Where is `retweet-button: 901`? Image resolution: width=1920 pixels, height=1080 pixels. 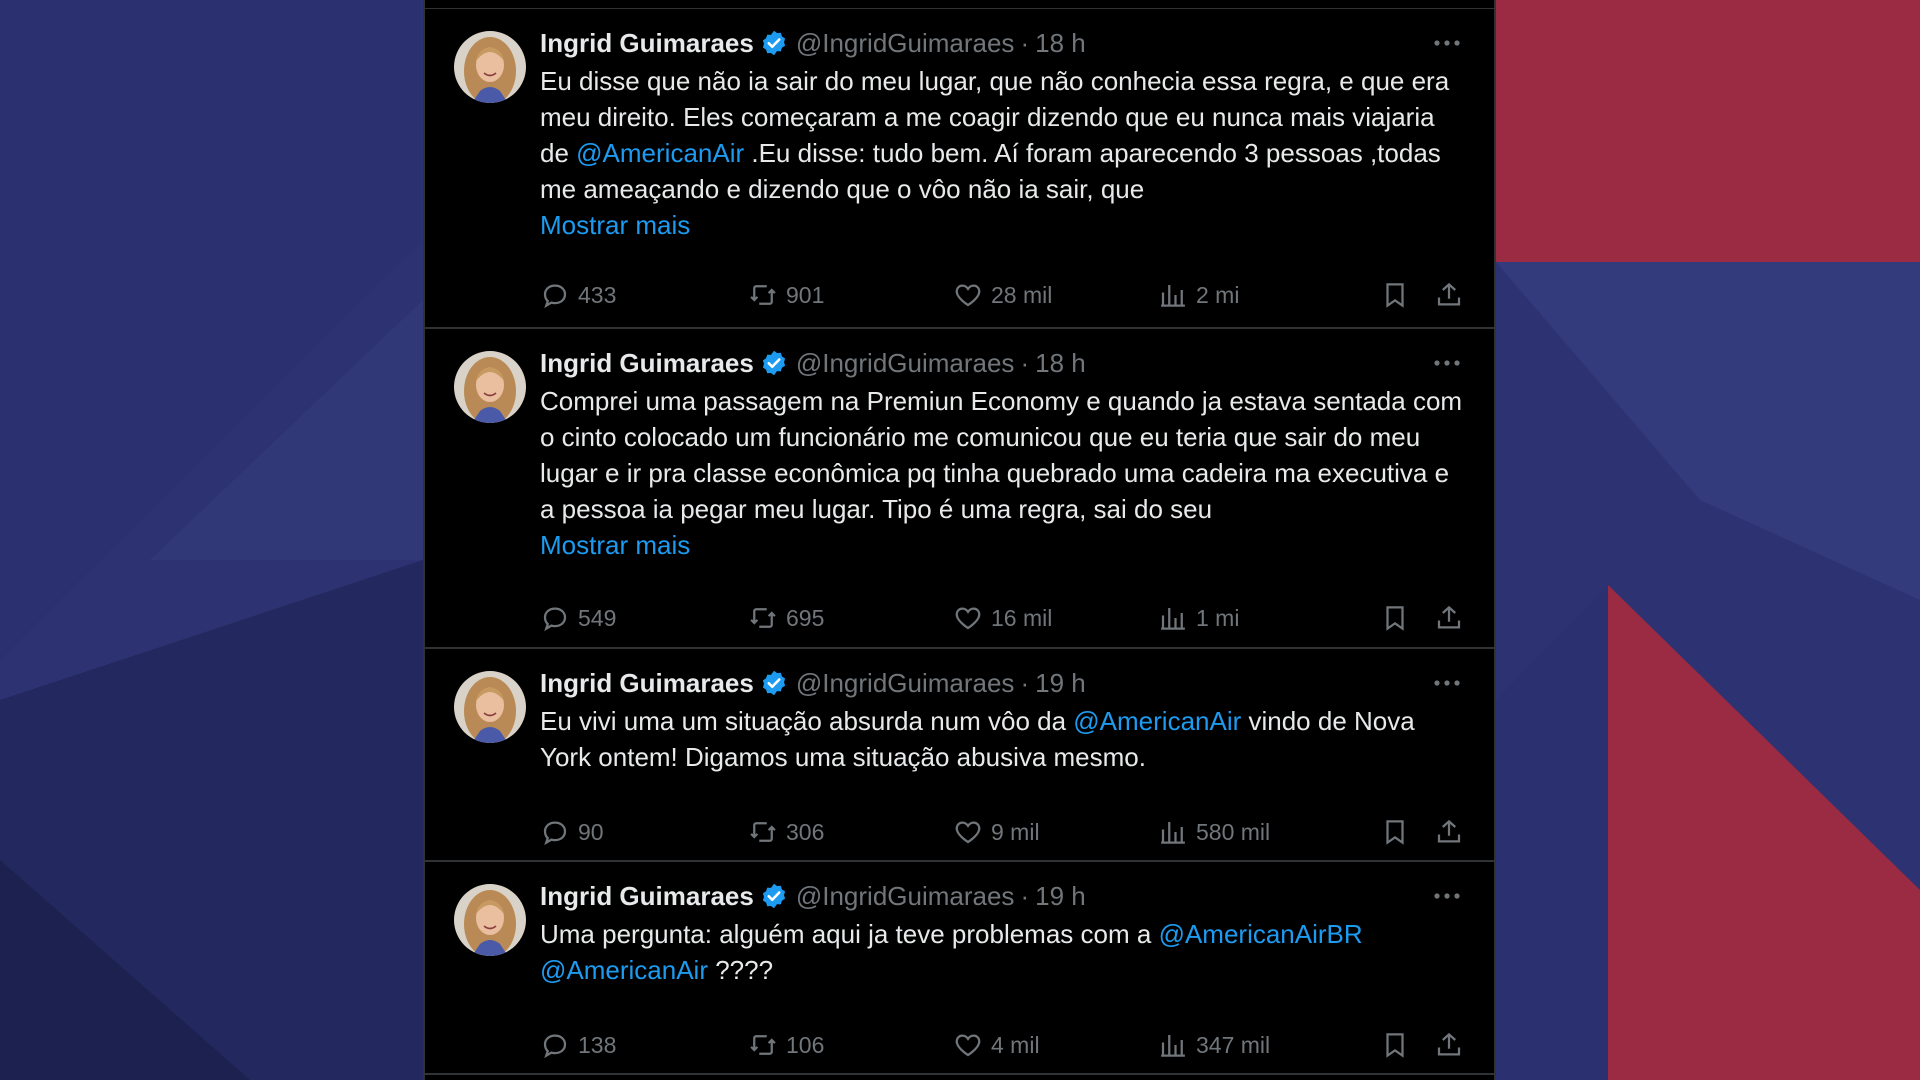 retweet-button: 901 is located at coordinates (786, 295).